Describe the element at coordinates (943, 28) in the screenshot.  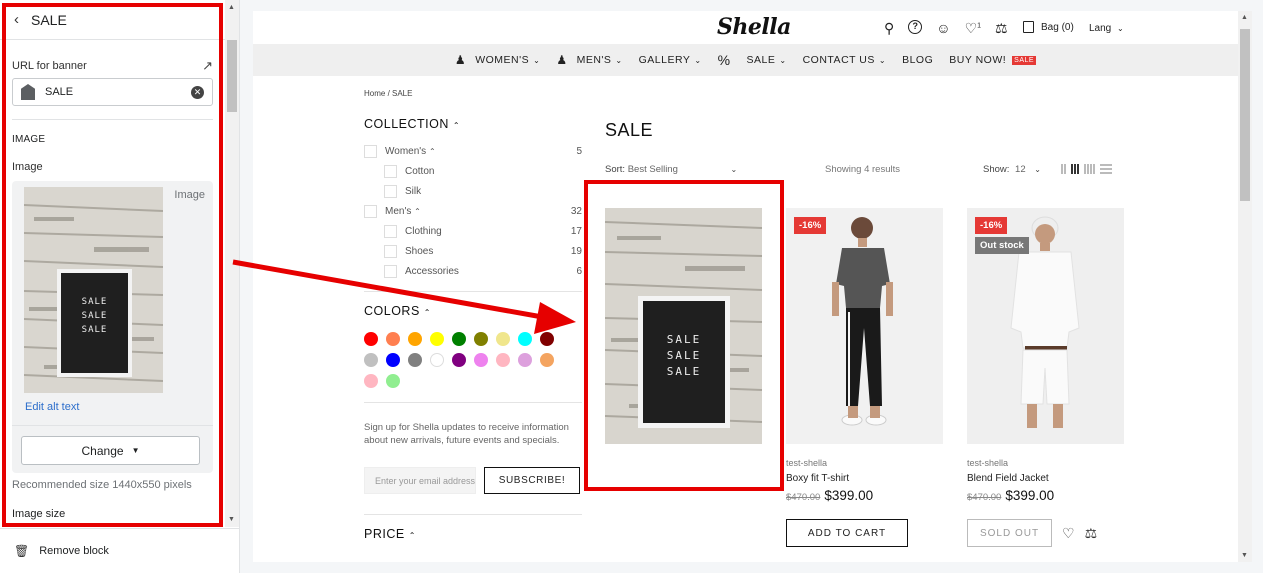
I see `account-icon: ☺` at that location.